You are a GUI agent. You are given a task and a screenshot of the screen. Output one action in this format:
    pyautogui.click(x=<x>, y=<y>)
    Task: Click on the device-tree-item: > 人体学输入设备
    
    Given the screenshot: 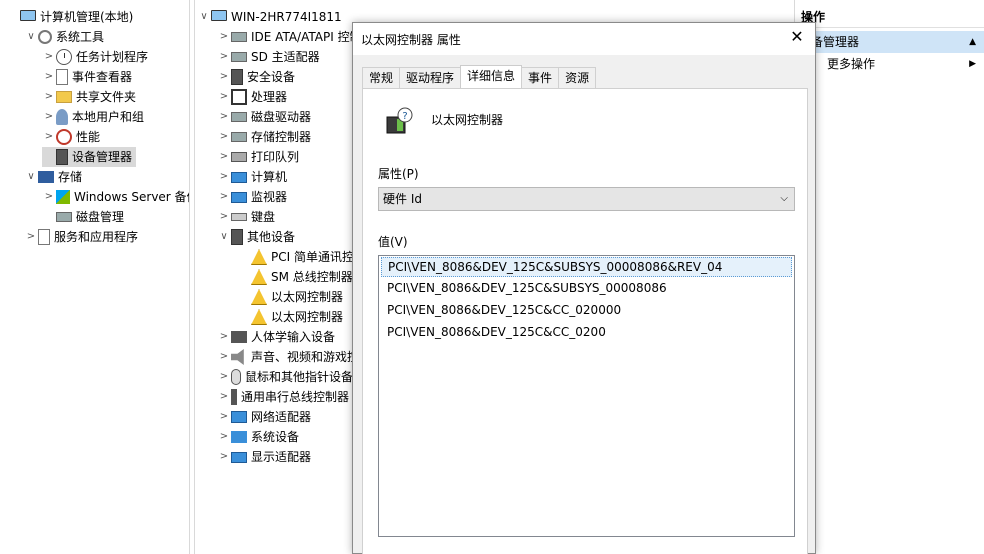 What is the action you would take?
    pyautogui.click(x=276, y=337)
    